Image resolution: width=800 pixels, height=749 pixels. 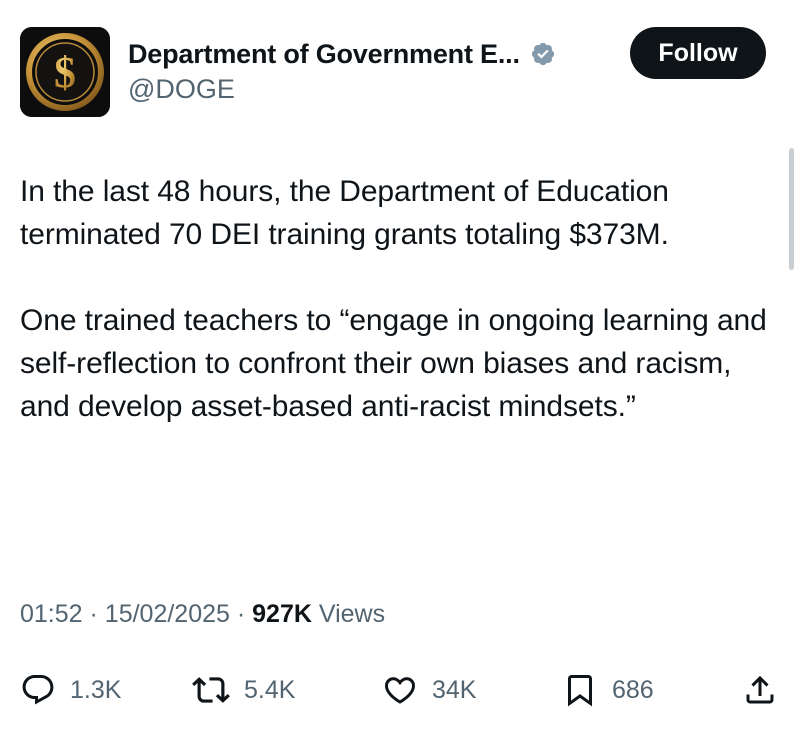 I want to click on repost-count: 5.4K, so click(x=270, y=689).